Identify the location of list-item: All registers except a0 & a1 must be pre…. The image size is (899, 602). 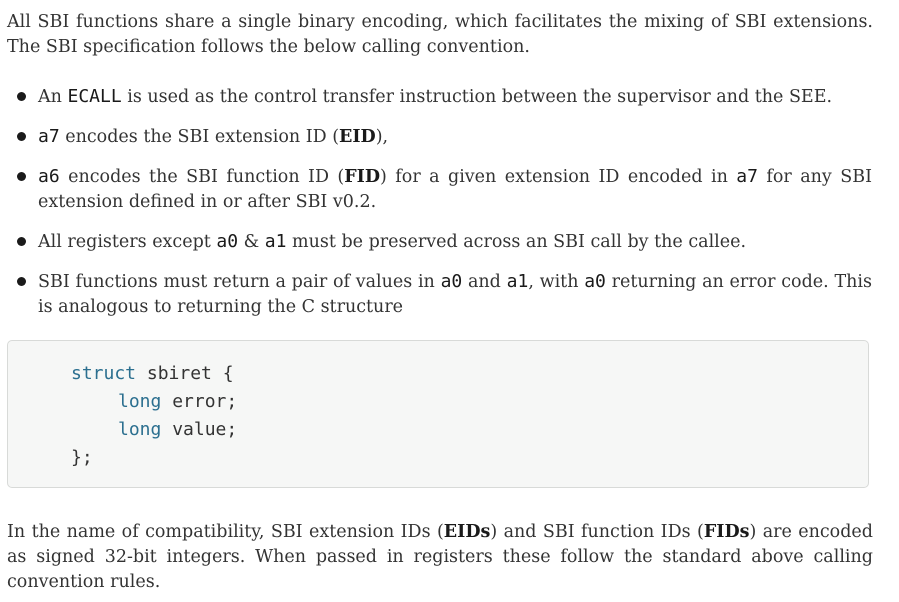
(436, 242).